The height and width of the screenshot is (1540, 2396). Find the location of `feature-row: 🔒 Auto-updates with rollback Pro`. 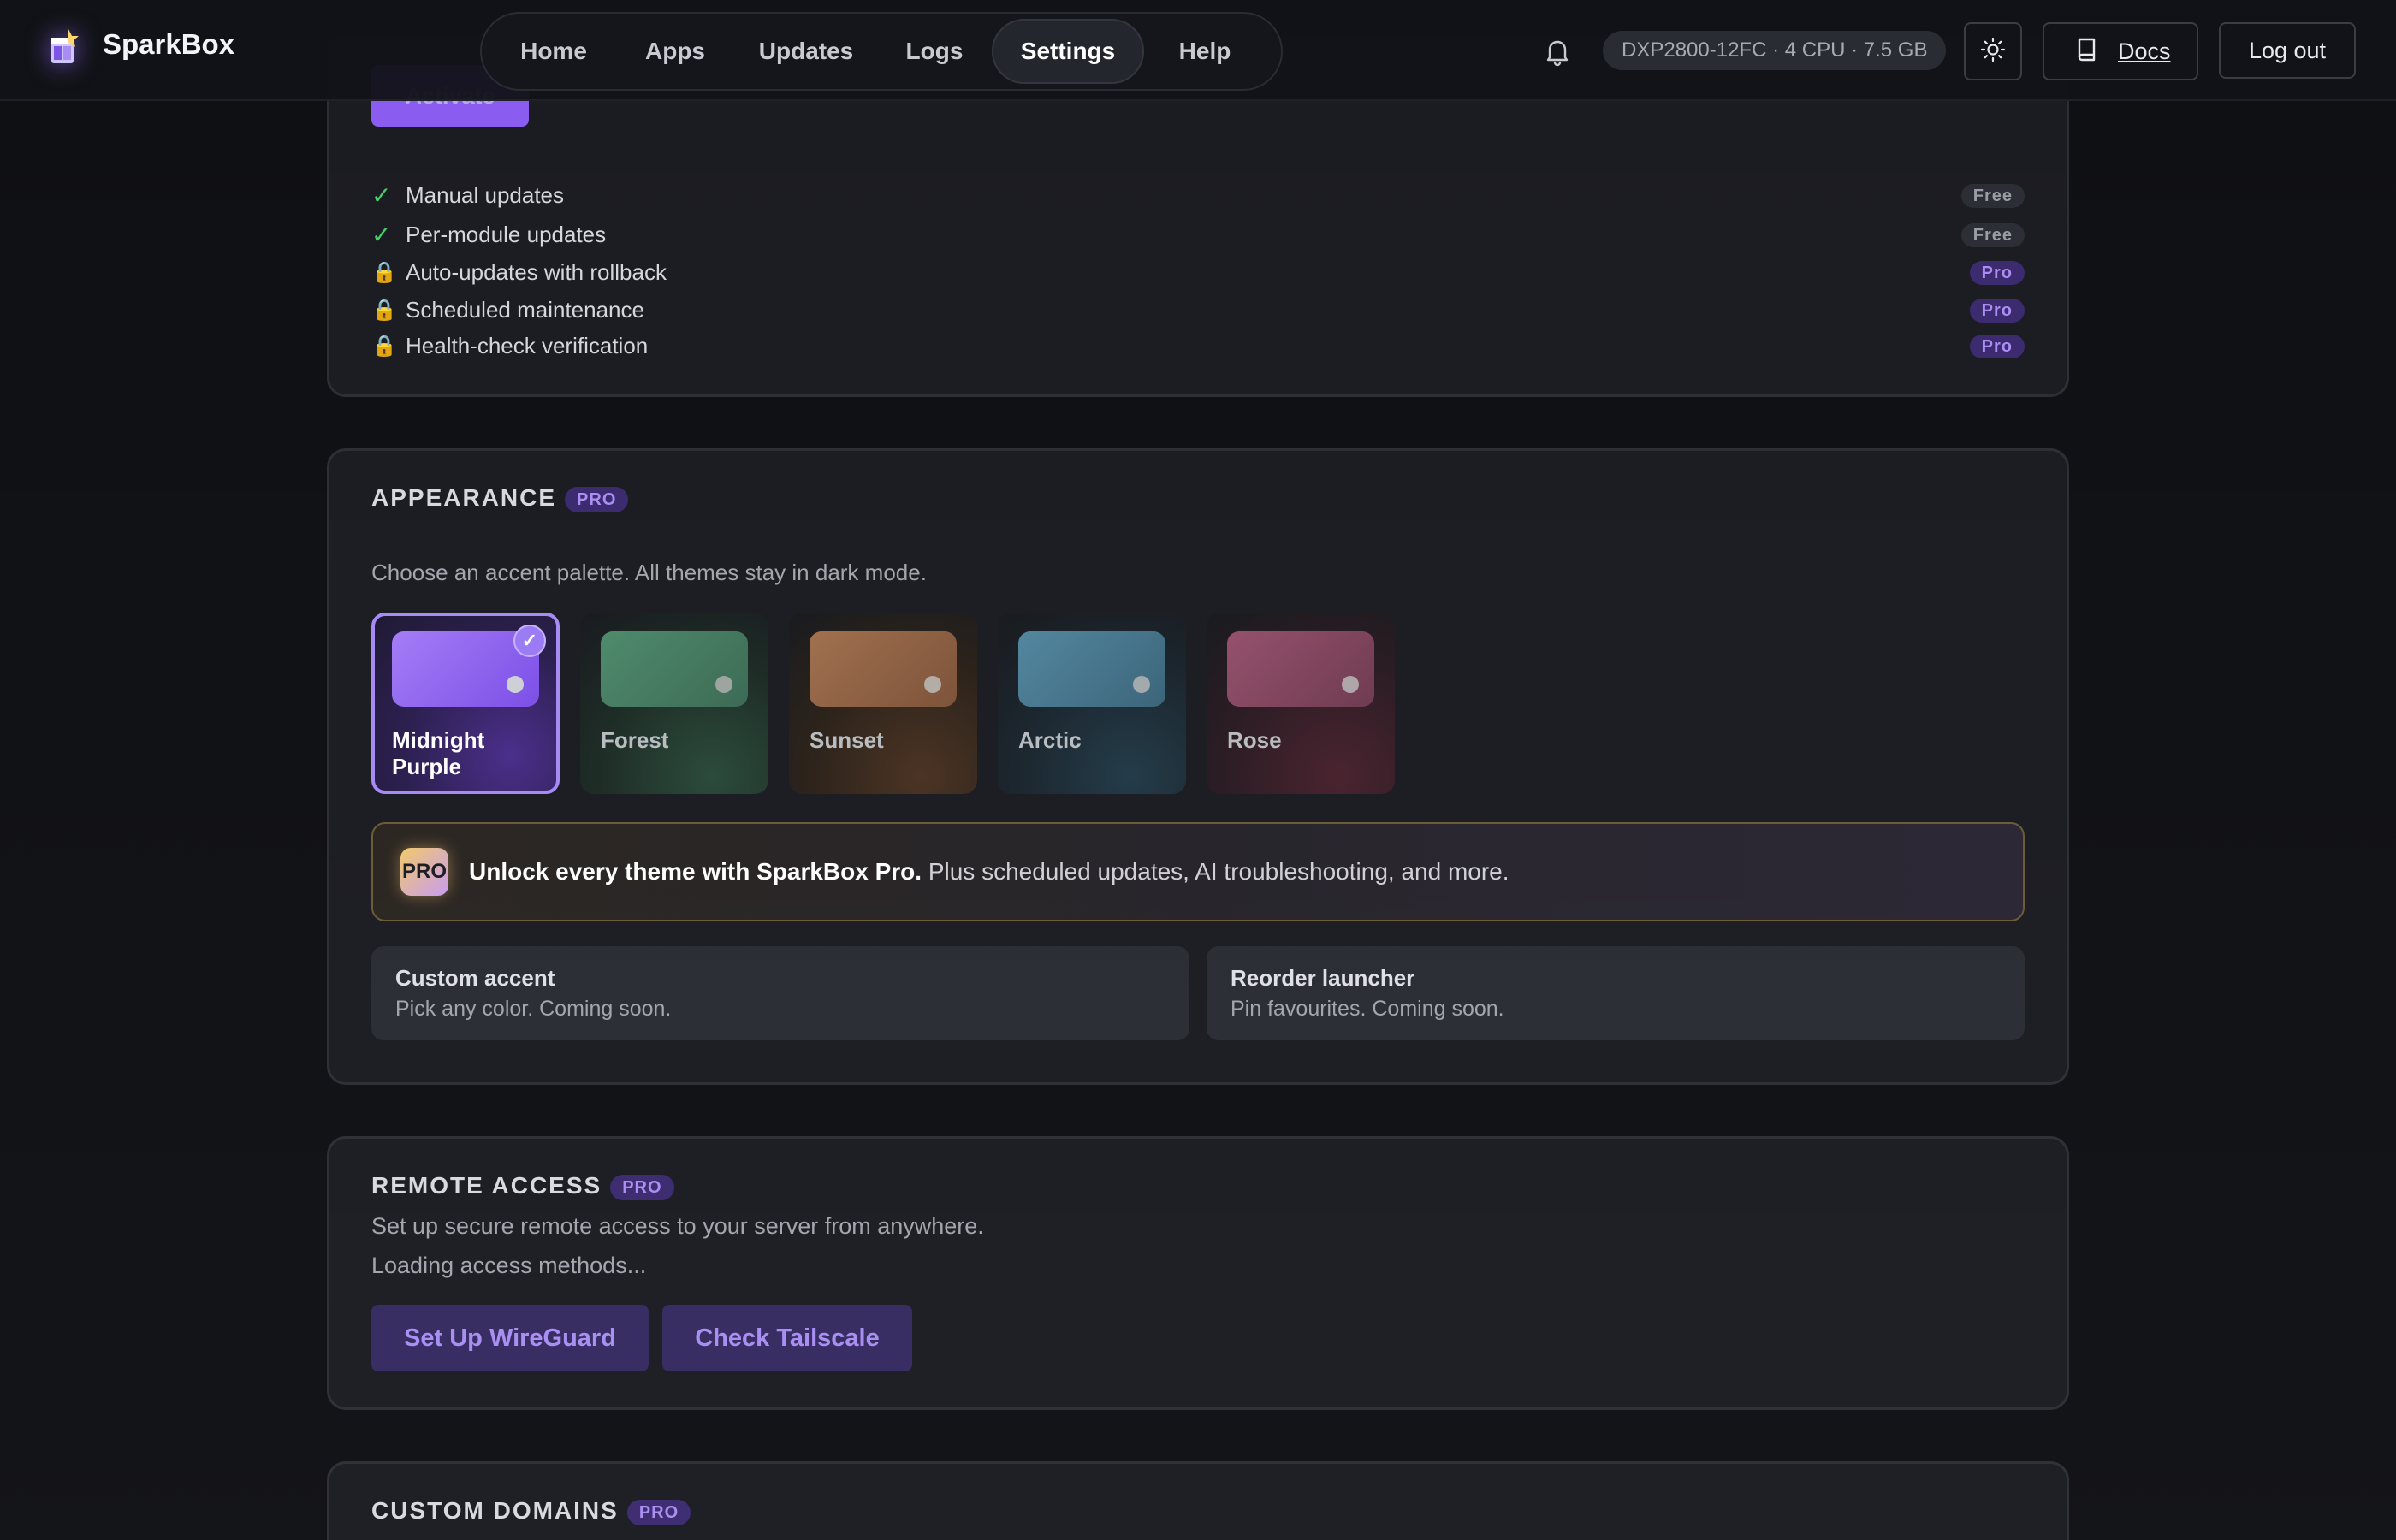

feature-row: 🔒 Auto-updates with rollback Pro is located at coordinates (1198, 272).